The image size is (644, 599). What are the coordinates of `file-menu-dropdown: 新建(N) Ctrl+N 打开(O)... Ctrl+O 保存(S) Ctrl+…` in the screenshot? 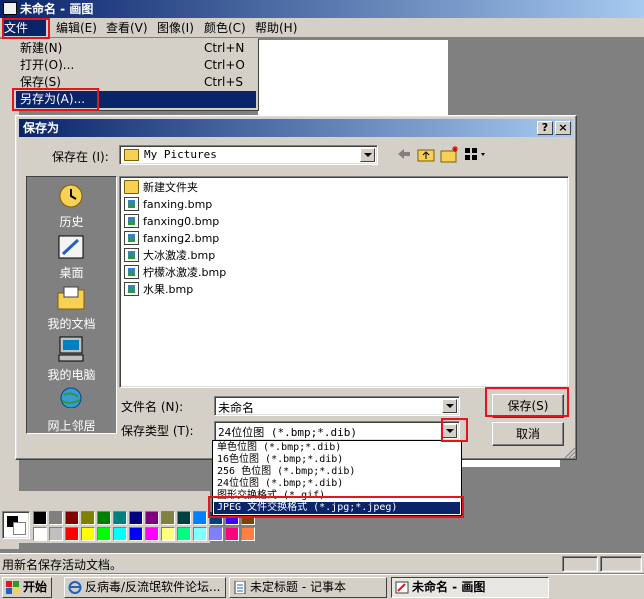 It's located at (136, 74).